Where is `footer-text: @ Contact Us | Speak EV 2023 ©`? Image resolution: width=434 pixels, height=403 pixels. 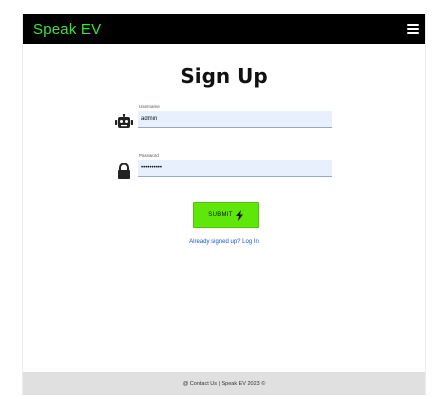
footer-text: @ Contact Us | Speak EV 2023 © is located at coordinates (224, 383).